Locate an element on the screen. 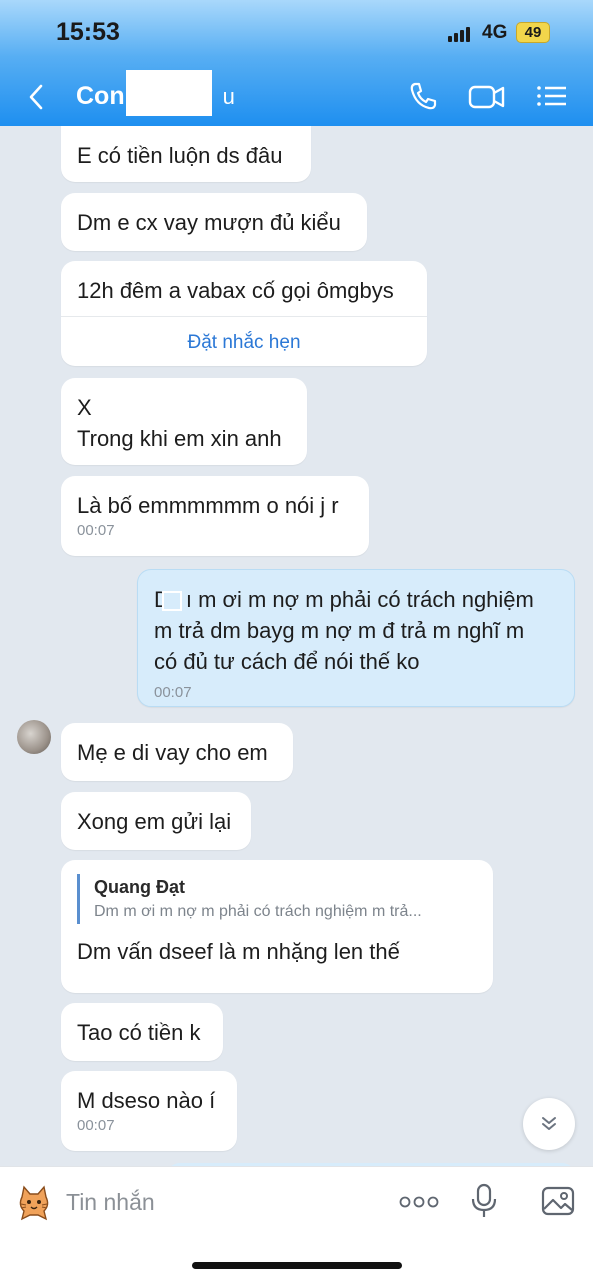 The image size is (593, 1280). sticker-button is located at coordinates (34, 1203).